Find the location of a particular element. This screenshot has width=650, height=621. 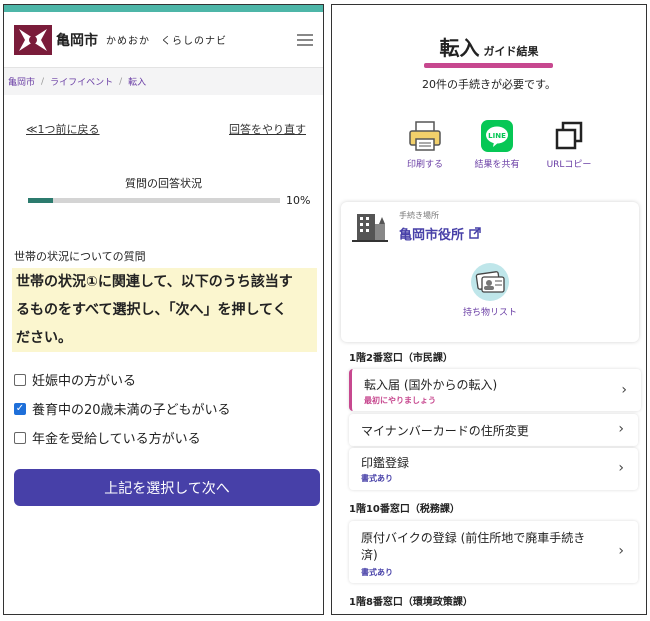

print-button: 印刷する is located at coordinates (425, 145).